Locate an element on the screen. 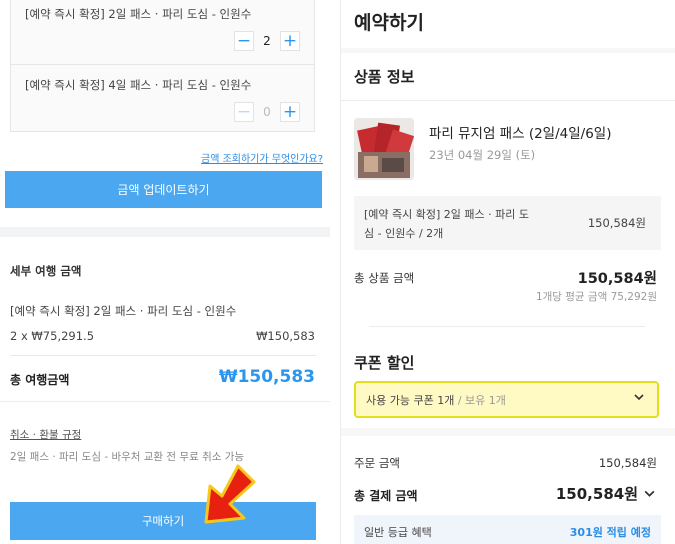  quantity-value: 0 is located at coordinates (267, 112).